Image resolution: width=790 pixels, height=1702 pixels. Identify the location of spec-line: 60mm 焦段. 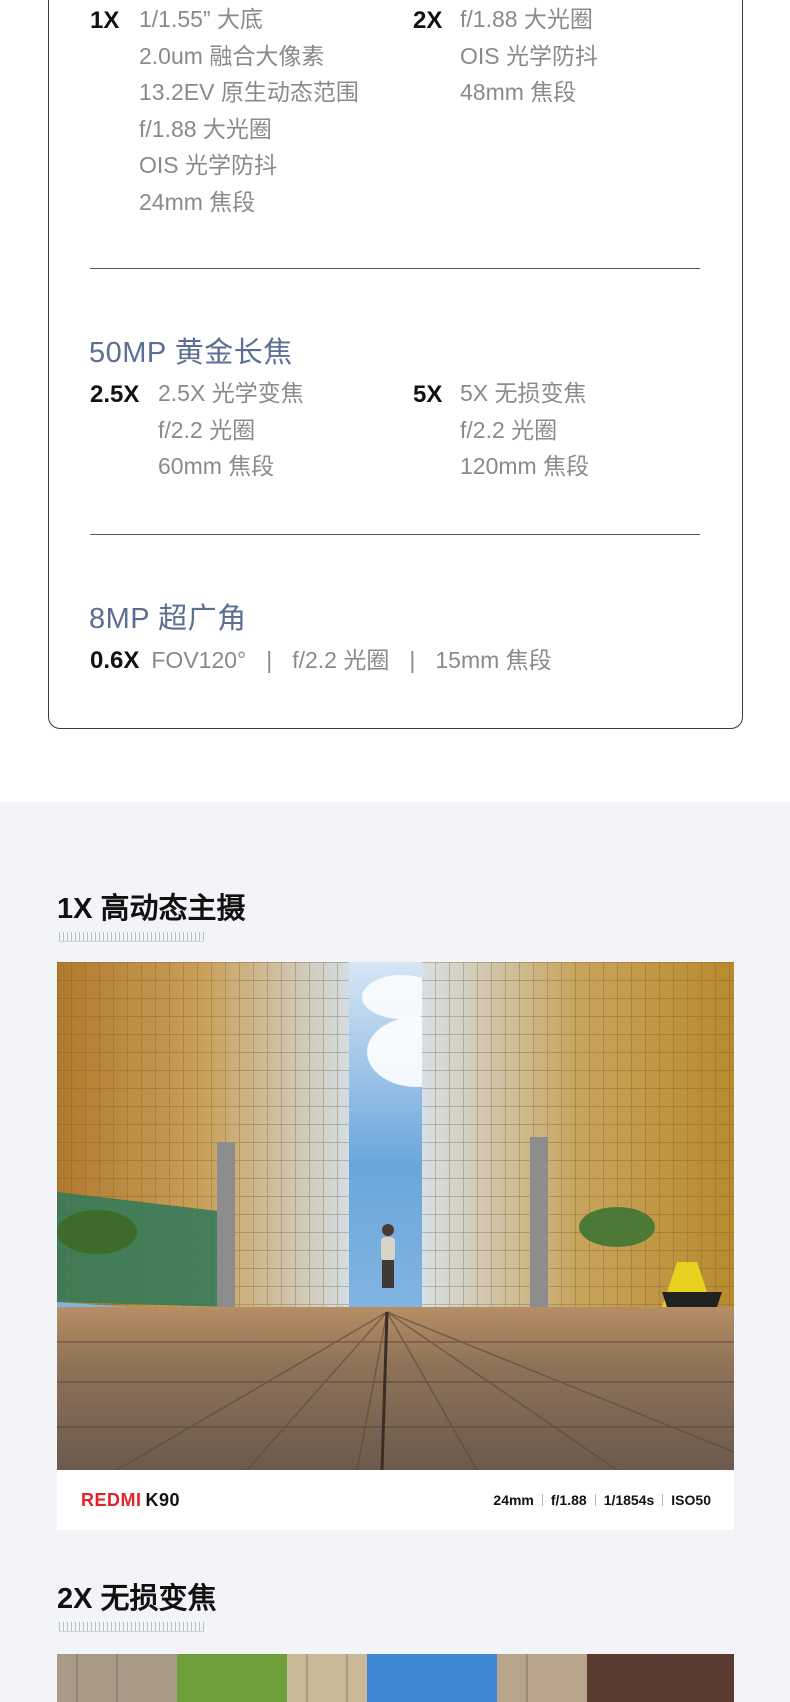
(216, 466).